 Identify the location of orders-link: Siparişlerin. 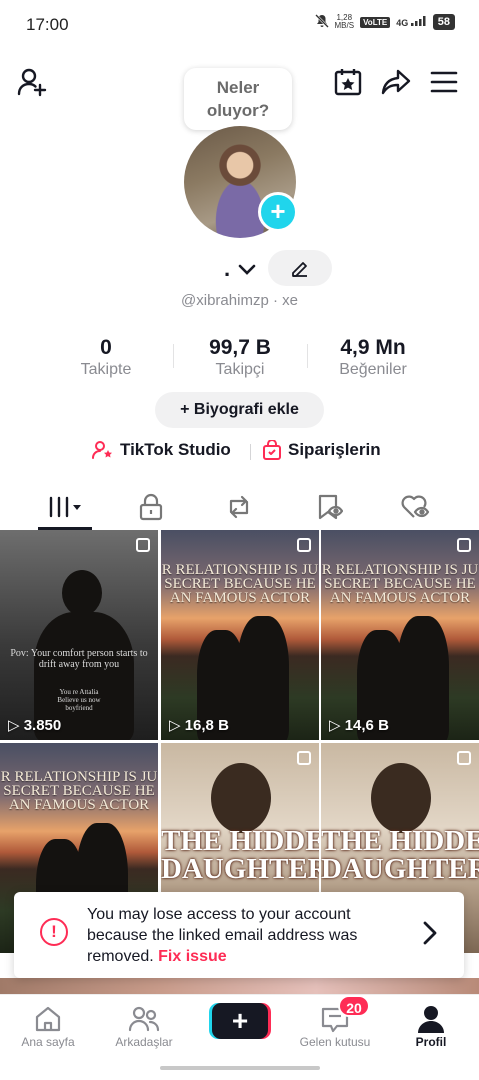
(321, 450).